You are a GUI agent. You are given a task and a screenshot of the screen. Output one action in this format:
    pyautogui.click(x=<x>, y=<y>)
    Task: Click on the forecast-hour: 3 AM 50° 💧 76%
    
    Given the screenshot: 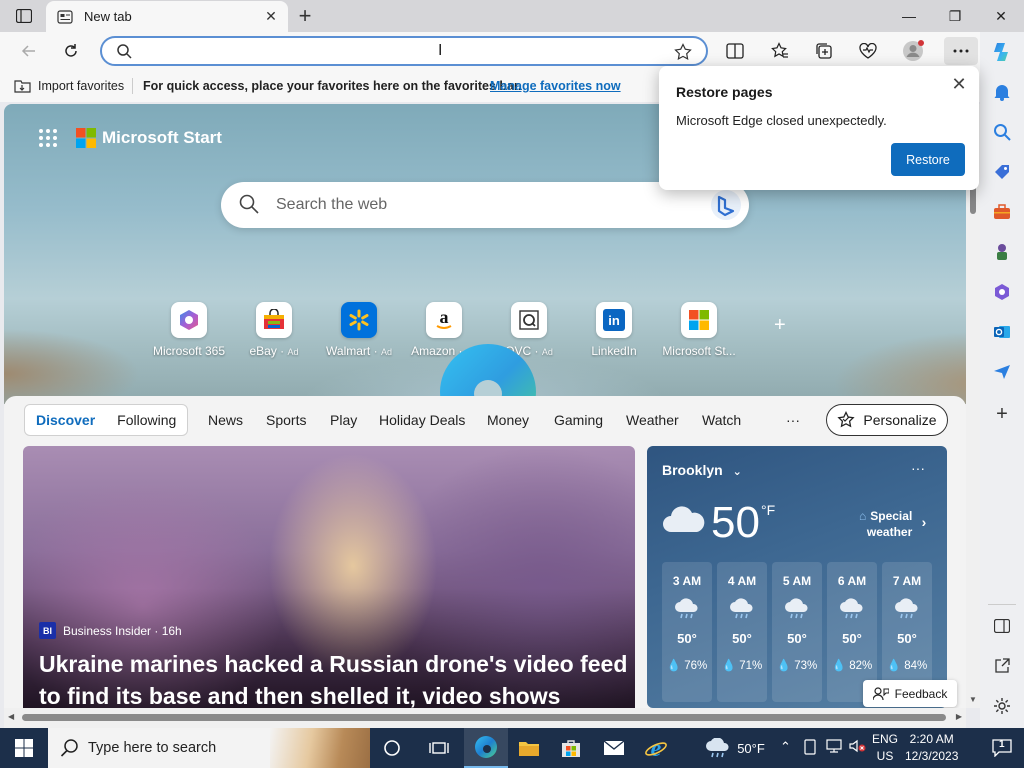 What is the action you would take?
    pyautogui.click(x=687, y=632)
    